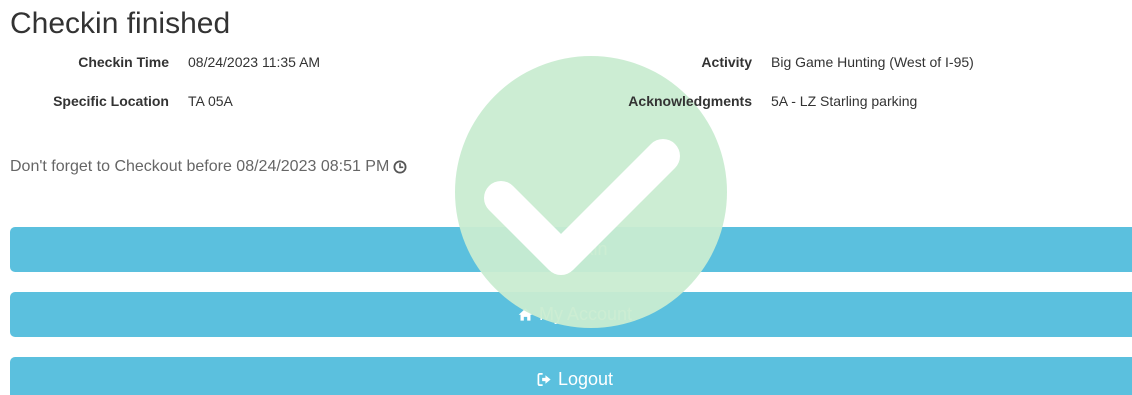 The image size is (1132, 395). What do you see at coordinates (400, 167) in the screenshot?
I see `clock-icon` at bounding box center [400, 167].